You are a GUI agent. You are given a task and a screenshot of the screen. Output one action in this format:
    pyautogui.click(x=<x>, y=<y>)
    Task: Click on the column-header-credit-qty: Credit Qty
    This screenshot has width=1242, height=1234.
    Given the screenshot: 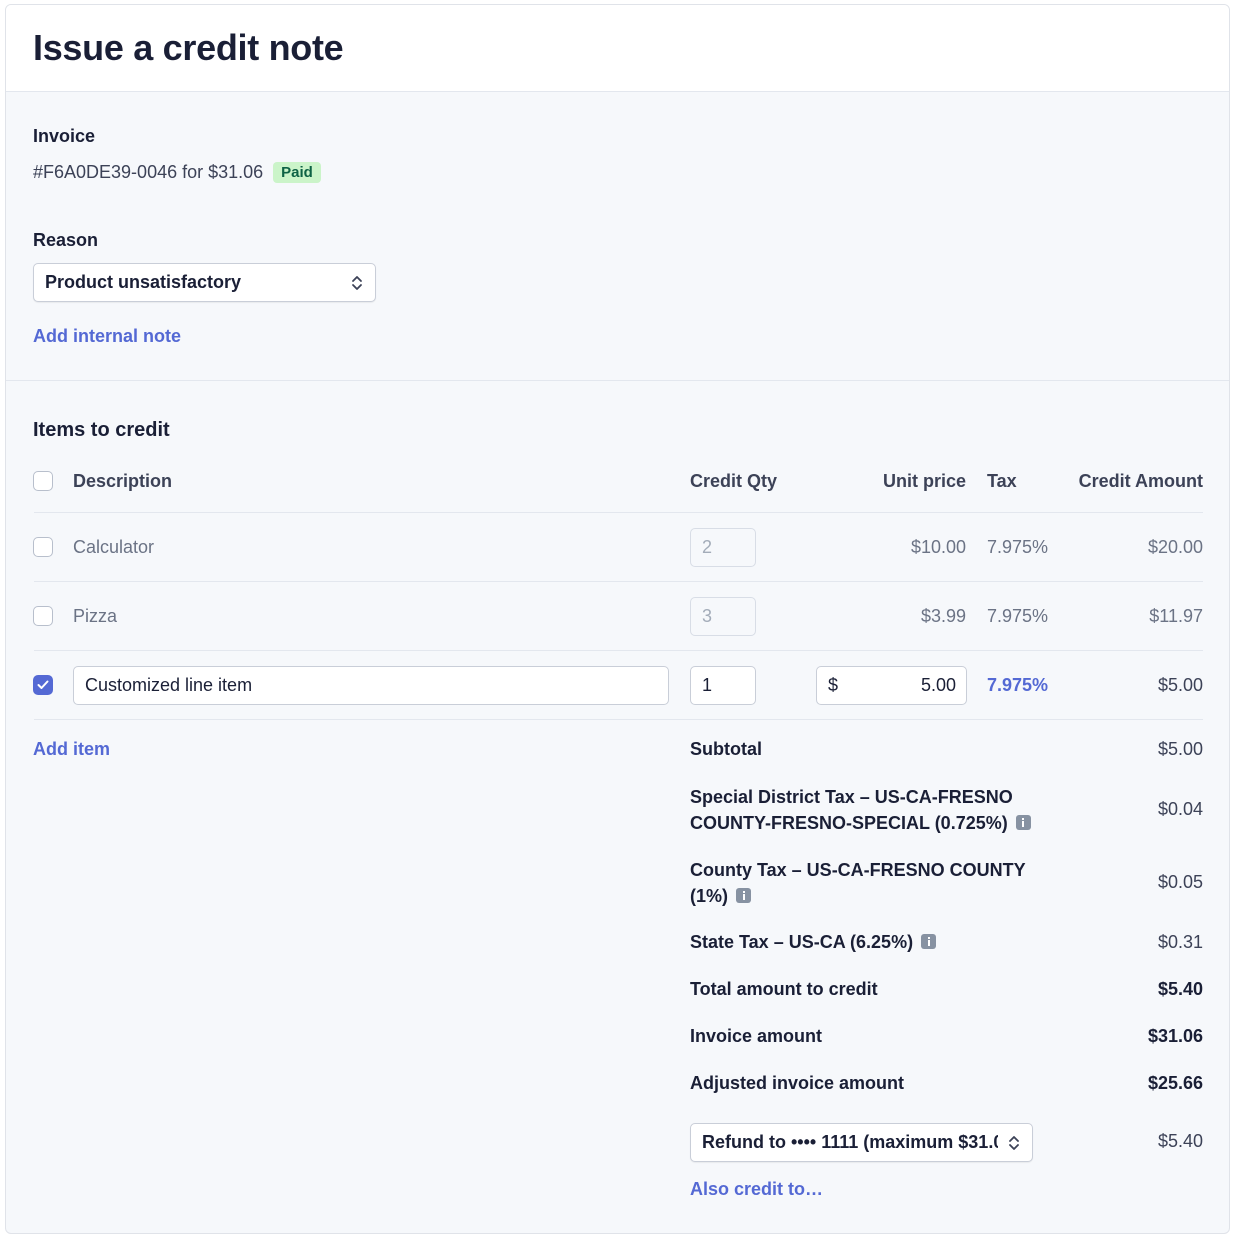 What is the action you would take?
    pyautogui.click(x=734, y=481)
    